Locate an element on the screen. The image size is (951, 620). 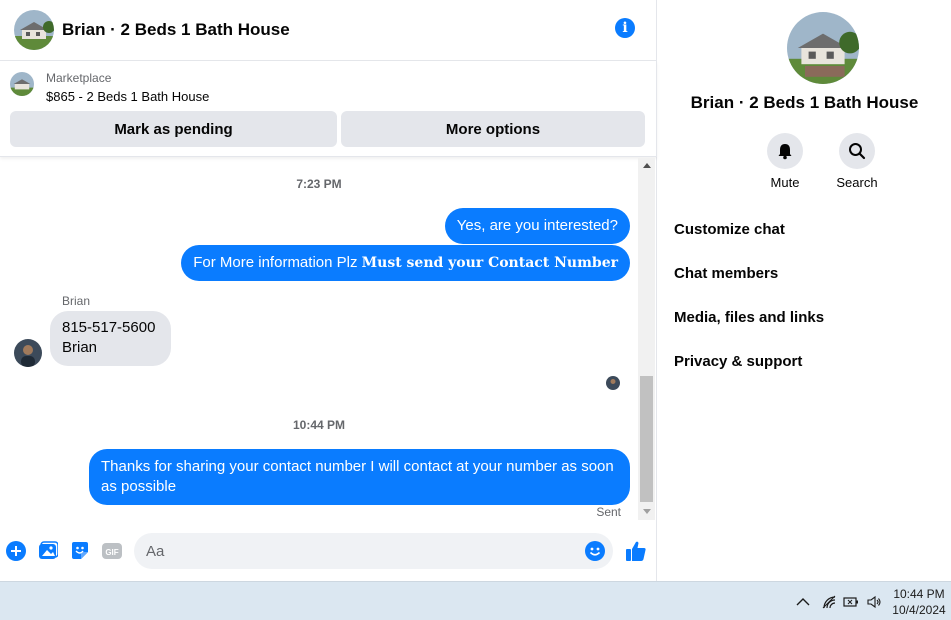
outgoing-message: Yes, are you interested? is located at coordinates (537, 226).